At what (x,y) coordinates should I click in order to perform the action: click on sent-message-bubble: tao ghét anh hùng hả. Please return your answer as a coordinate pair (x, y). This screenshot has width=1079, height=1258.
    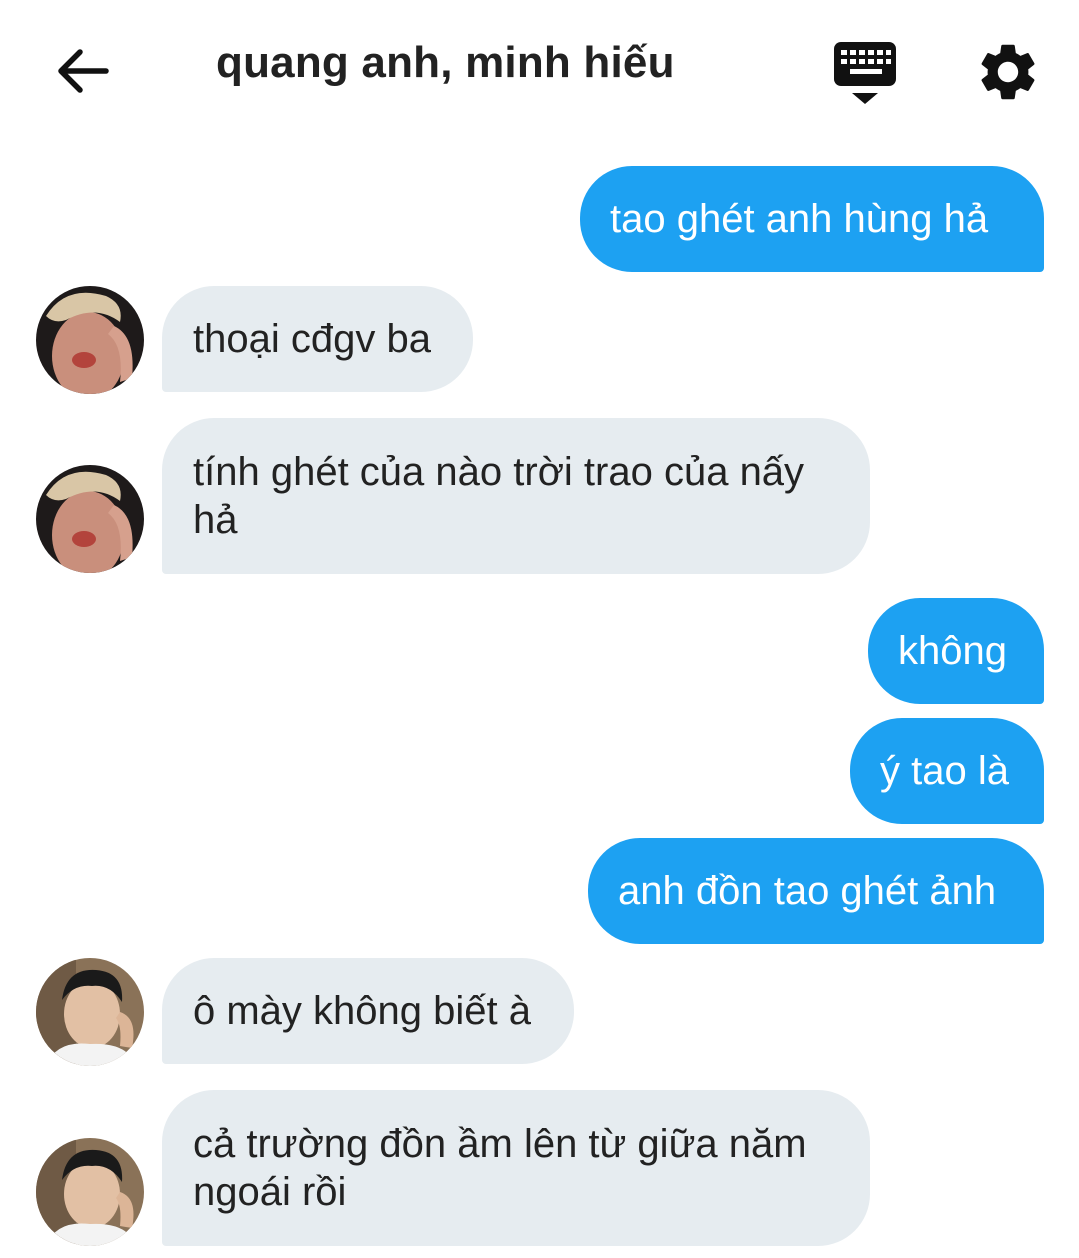
    Looking at the image, I should click on (812, 219).